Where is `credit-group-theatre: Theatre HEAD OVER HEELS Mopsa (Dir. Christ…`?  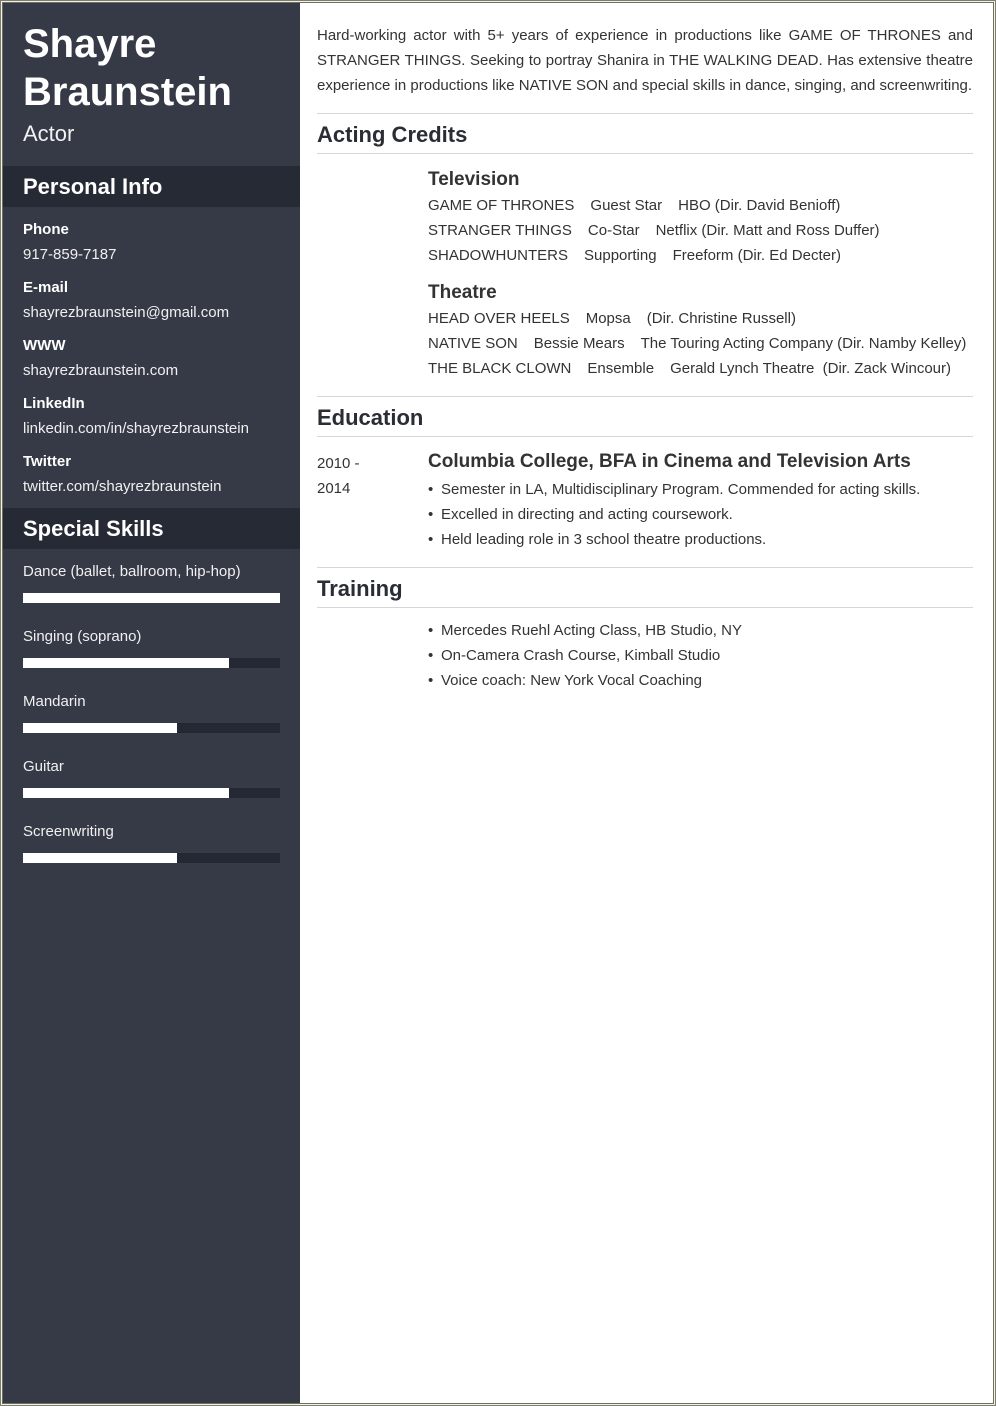 credit-group-theatre: Theatre HEAD OVER HEELS Mopsa (Dir. Christ… is located at coordinates (700, 330).